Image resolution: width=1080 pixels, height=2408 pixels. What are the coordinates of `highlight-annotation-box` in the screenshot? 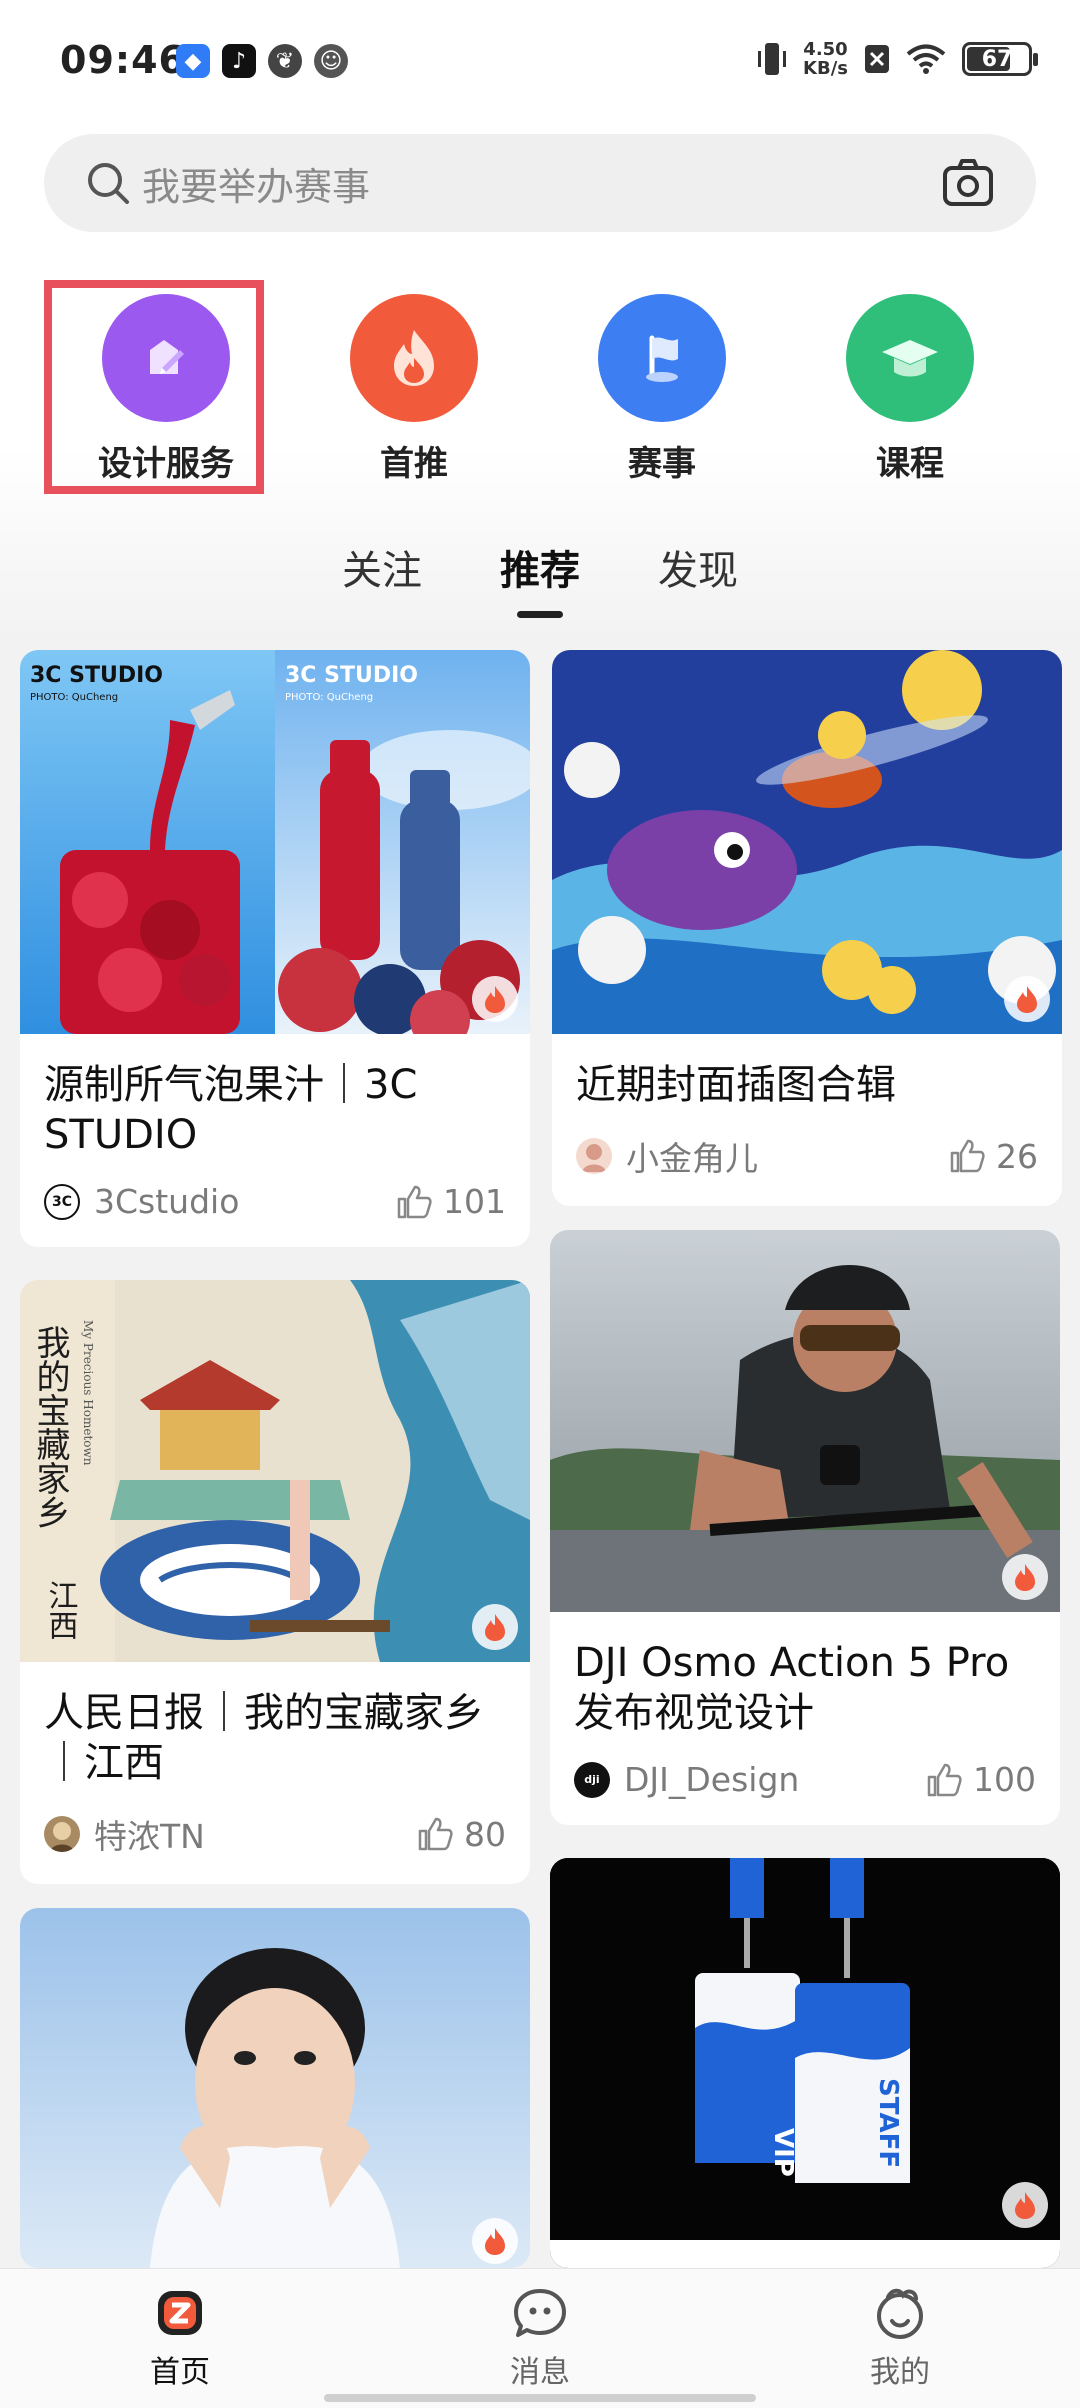 It's located at (154, 387).